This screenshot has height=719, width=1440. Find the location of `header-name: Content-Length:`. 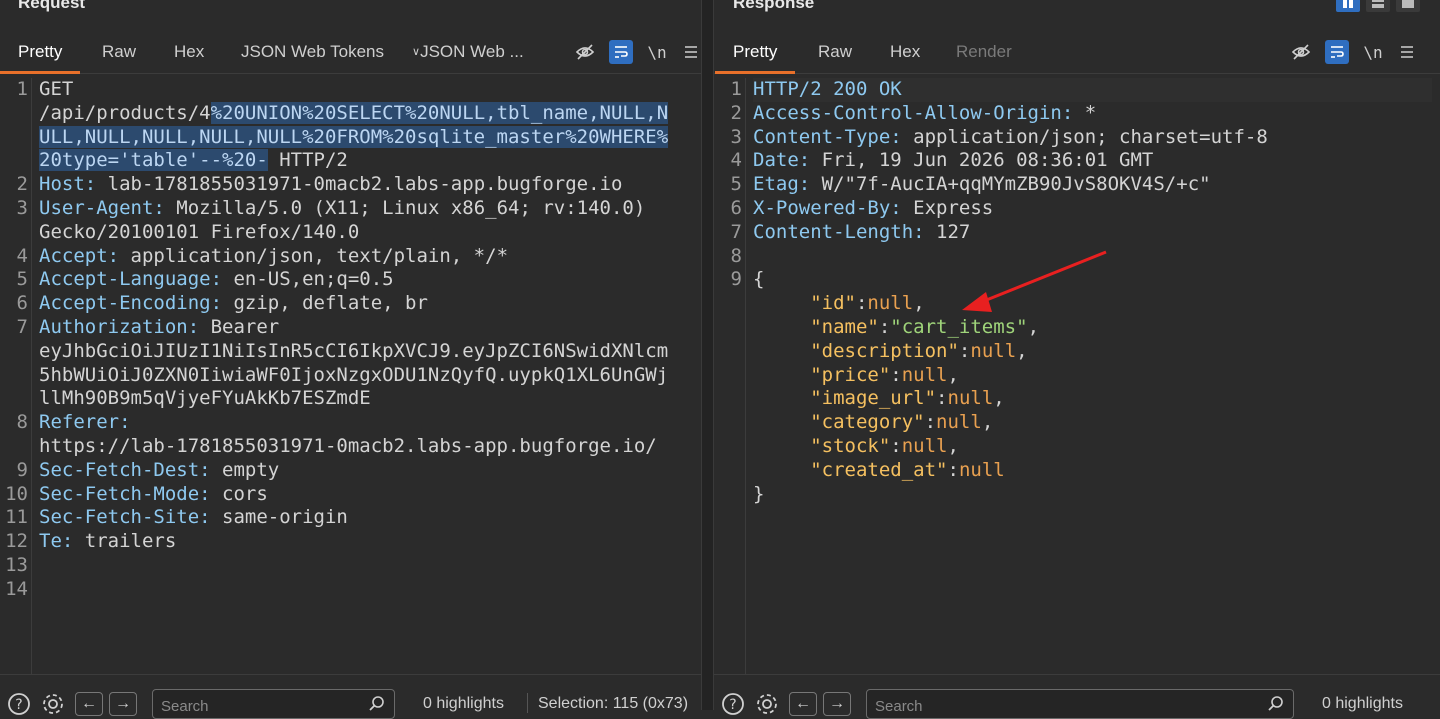

header-name: Content-Length: is located at coordinates (839, 231).